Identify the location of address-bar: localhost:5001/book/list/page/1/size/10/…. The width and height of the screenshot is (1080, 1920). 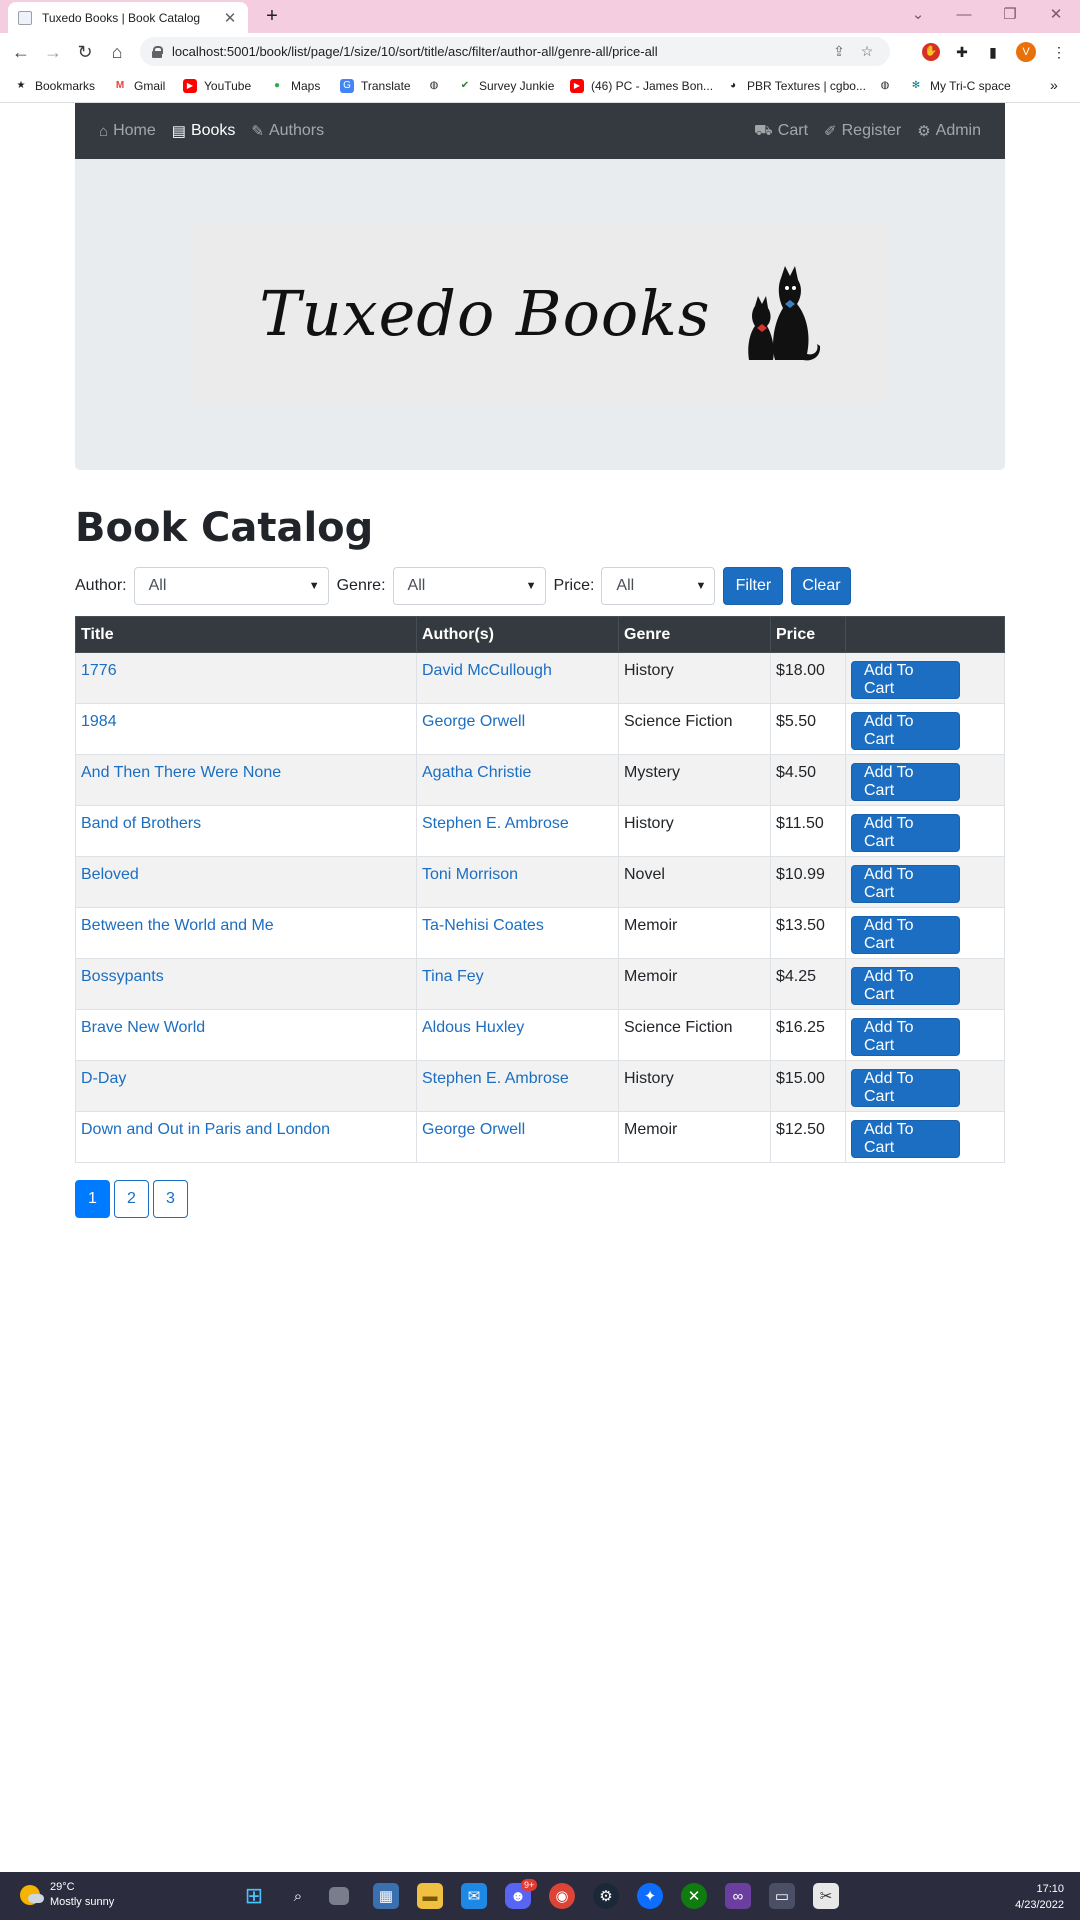
(515, 51).